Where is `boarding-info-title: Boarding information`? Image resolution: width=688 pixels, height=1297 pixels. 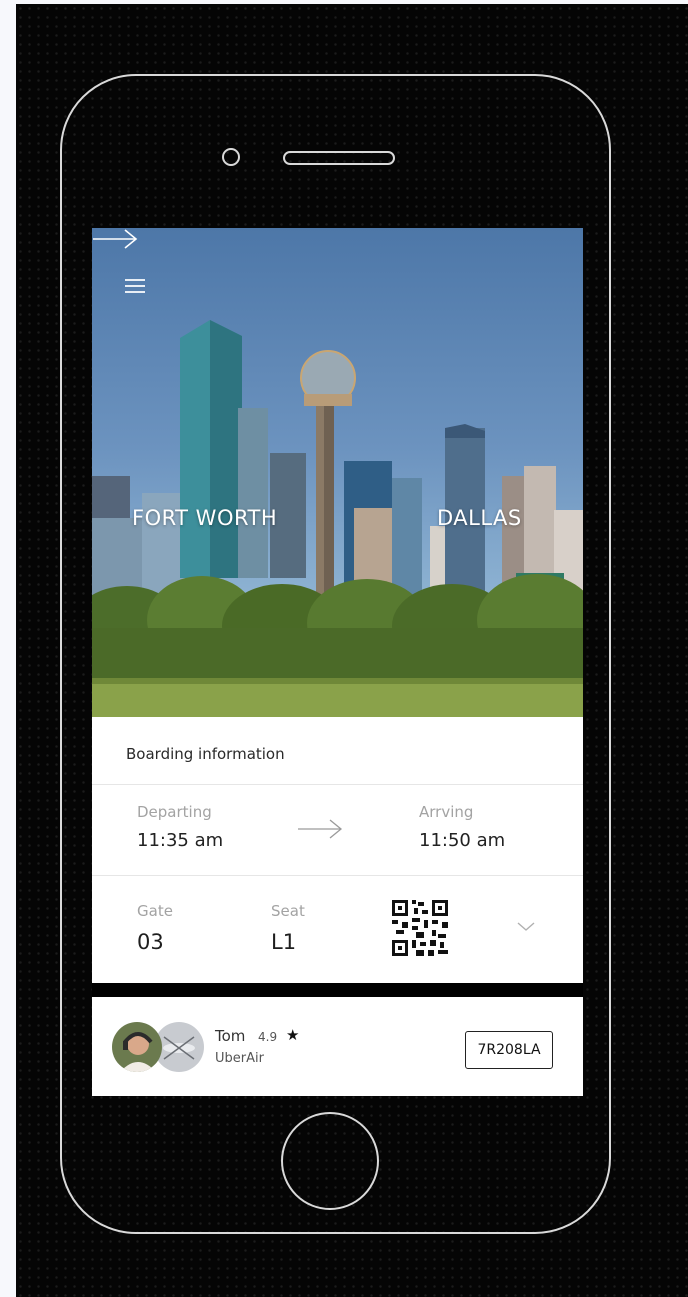 boarding-info-title: Boarding information is located at coordinates (205, 754).